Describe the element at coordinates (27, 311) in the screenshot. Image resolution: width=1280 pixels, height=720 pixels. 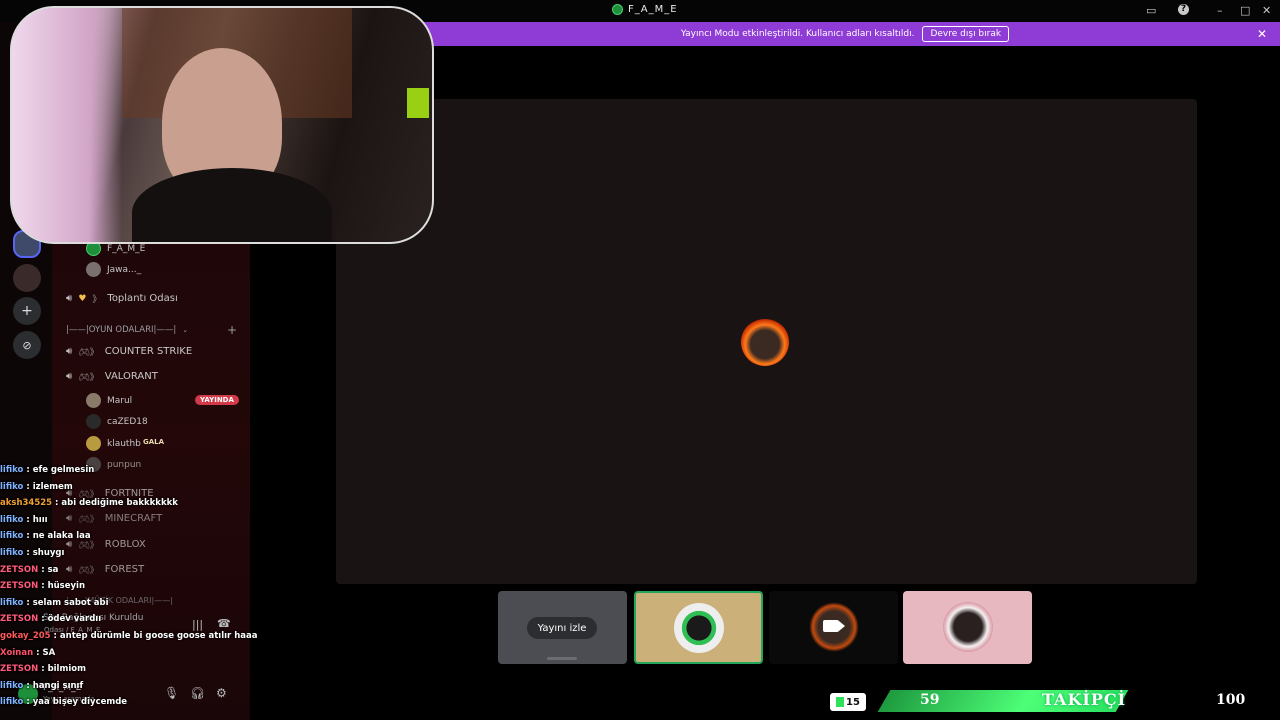
I see `add-server-icon: +` at that location.